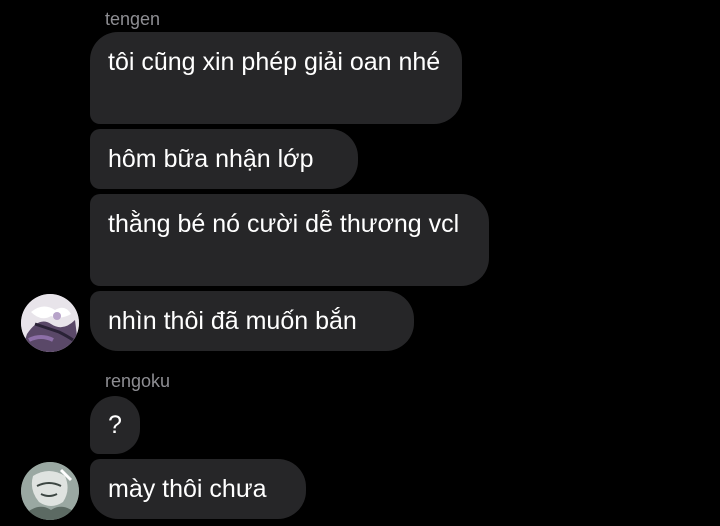 This screenshot has height=526, width=720. What do you see at coordinates (138, 381) in the screenshot?
I see `sender-name-rengoku: rengoku` at bounding box center [138, 381].